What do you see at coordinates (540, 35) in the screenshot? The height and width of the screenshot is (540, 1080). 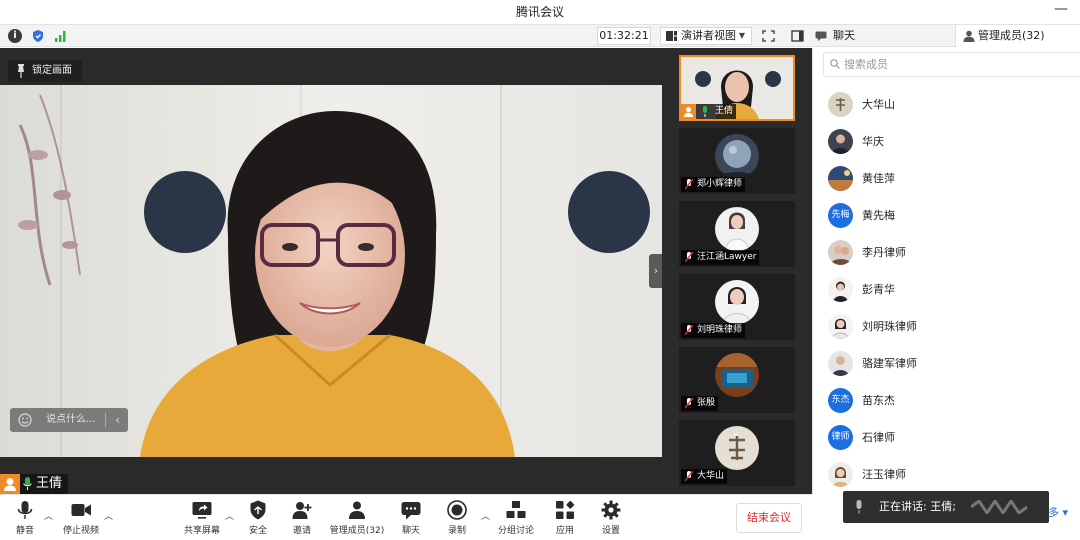 I see `top-toolbar: i 01:32:21 演讲者视图 ▼ 聊天 管理成员(32)` at bounding box center [540, 35].